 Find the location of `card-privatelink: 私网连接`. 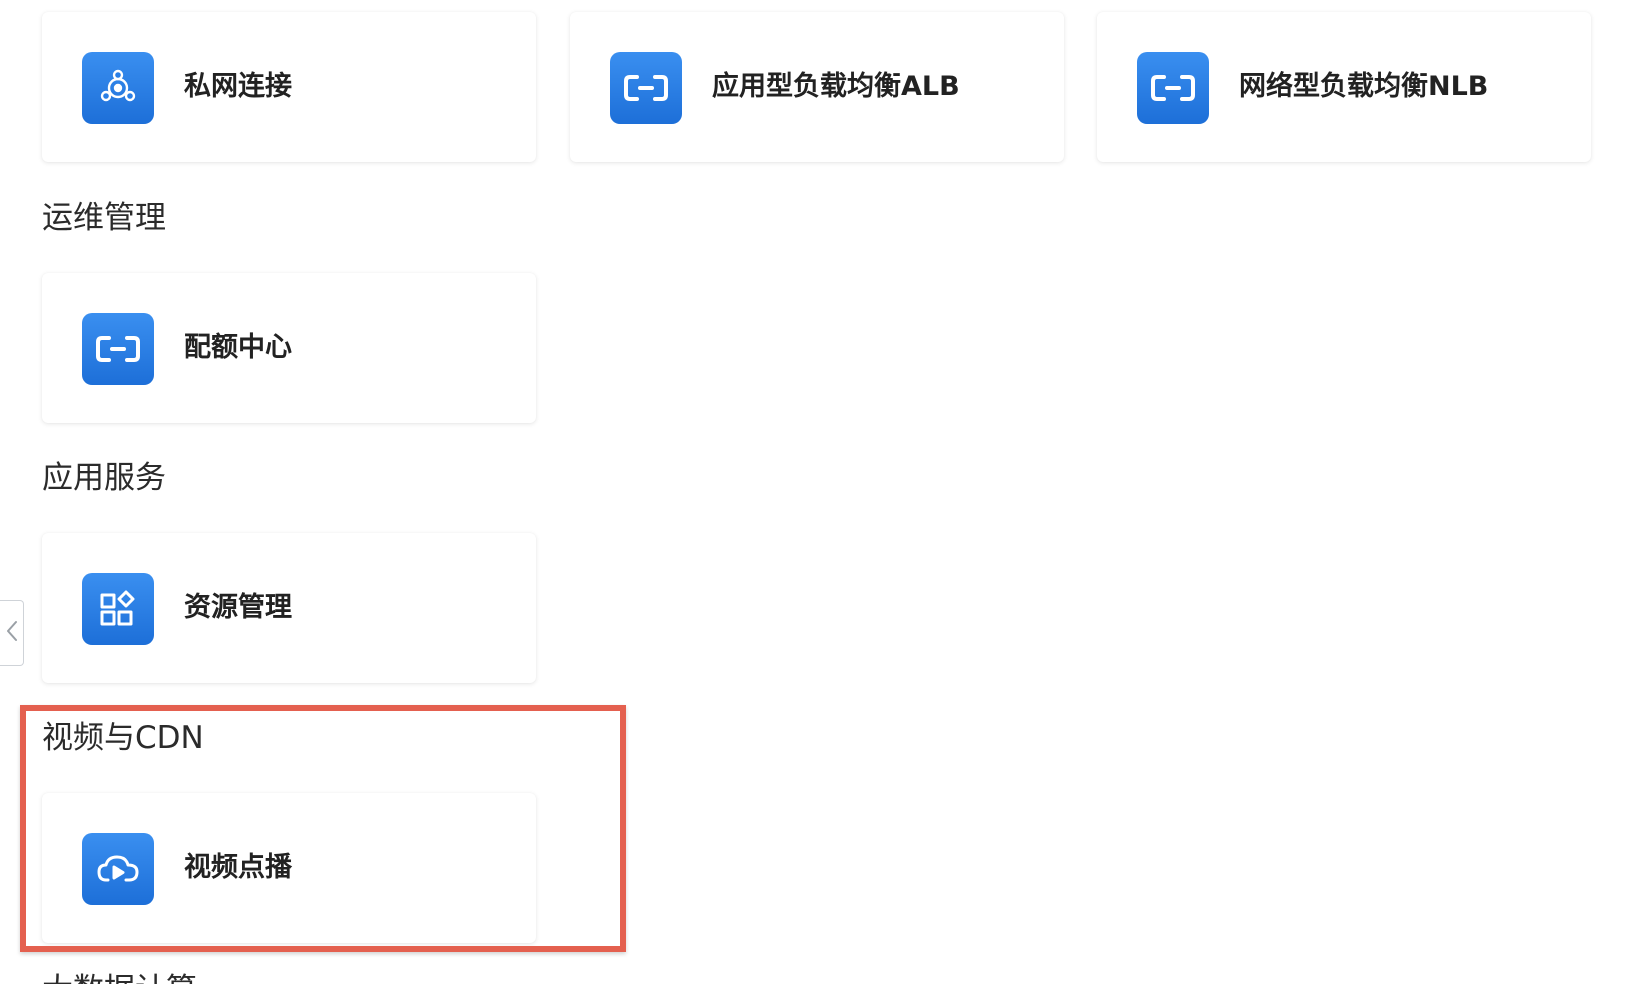

card-privatelink: 私网连接 is located at coordinates (289, 87).